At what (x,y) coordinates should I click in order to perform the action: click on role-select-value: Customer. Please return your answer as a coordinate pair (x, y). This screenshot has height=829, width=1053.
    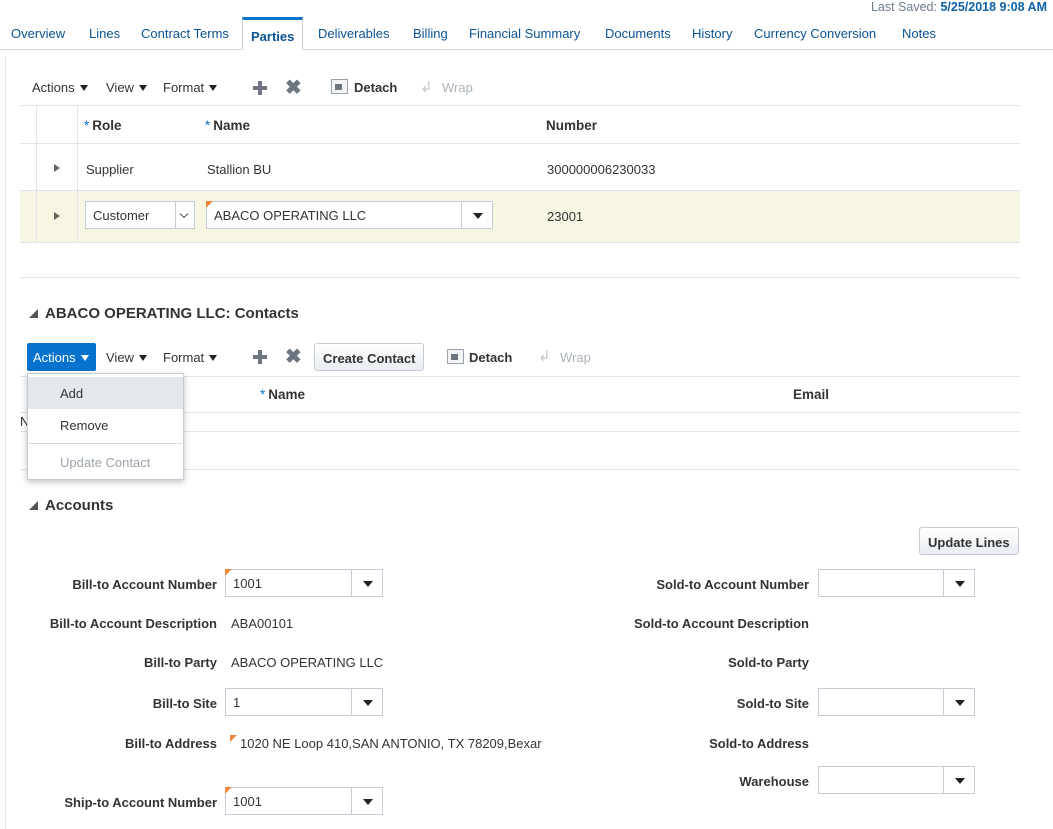
    Looking at the image, I should click on (121, 215).